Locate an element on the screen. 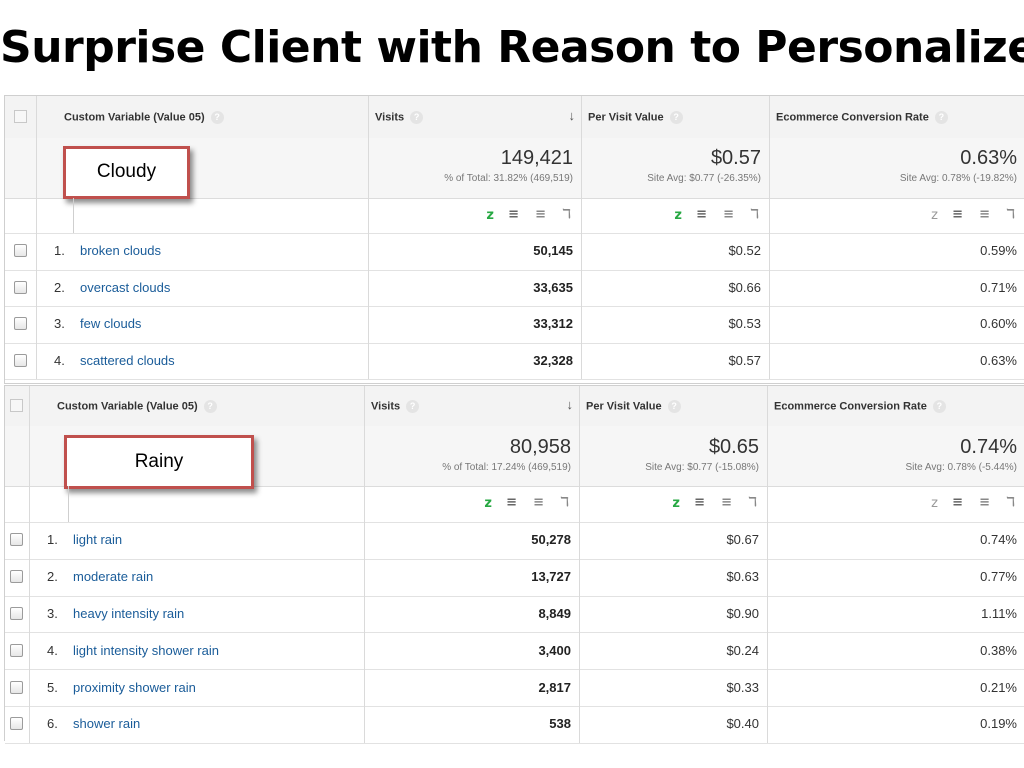  table-row: 6. shower rain 538 $0.40 0.19% is located at coordinates (514, 725).